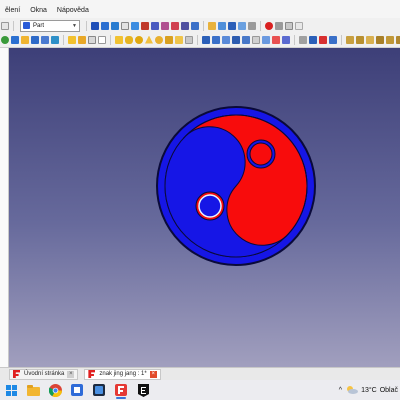  Describe the element at coordinates (5, 25) in the screenshot. I see `help-icon` at that location.